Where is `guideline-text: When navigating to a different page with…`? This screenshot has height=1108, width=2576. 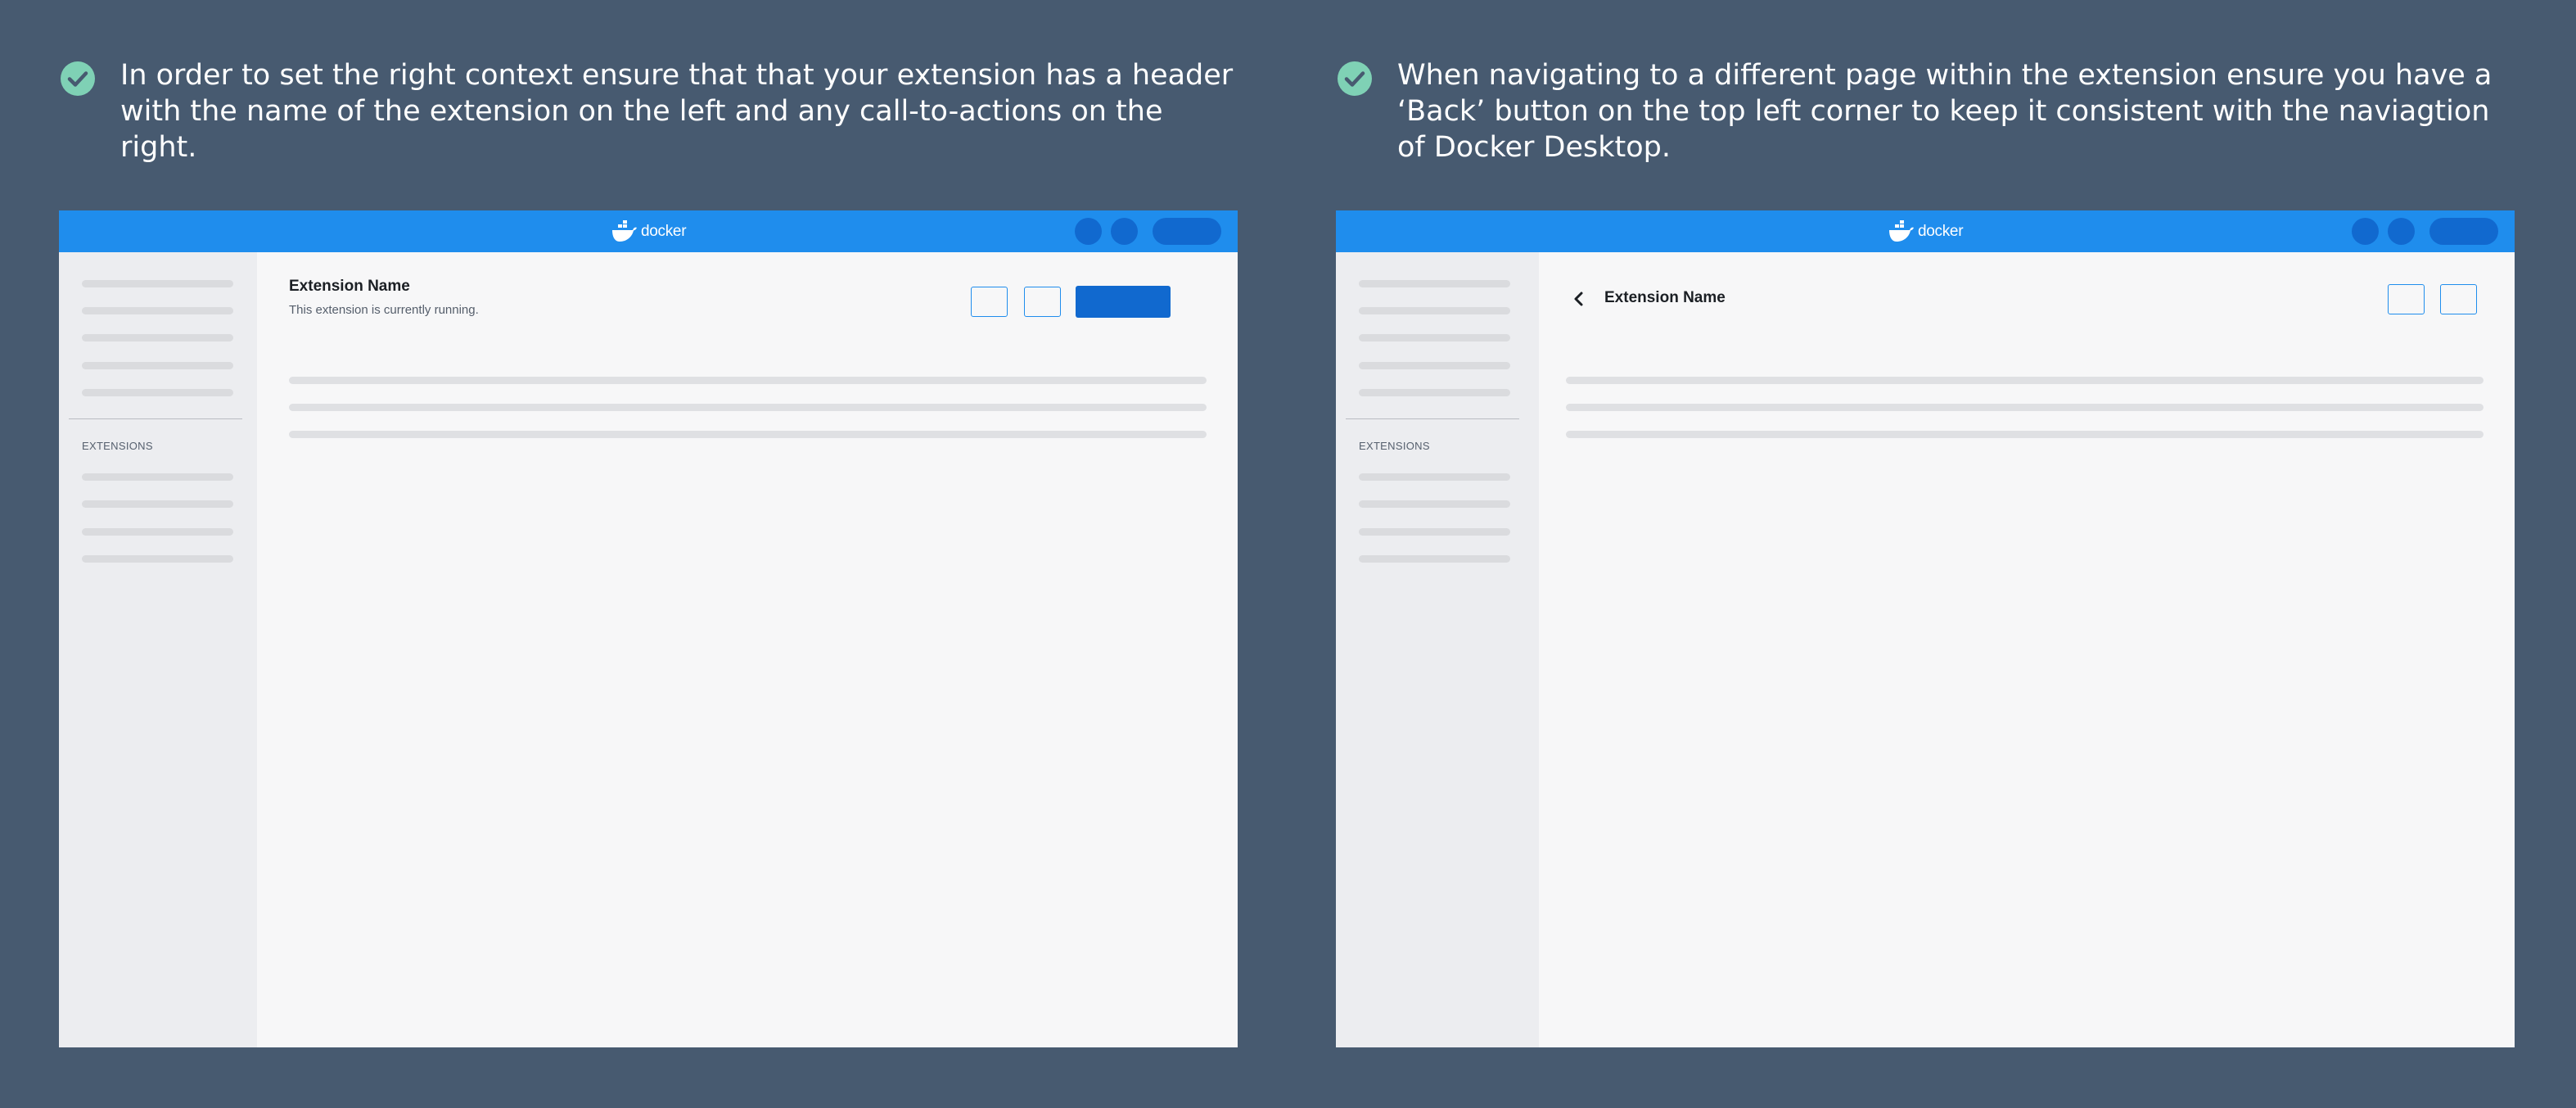 guideline-text: When navigating to a different page with… is located at coordinates (1945, 112).